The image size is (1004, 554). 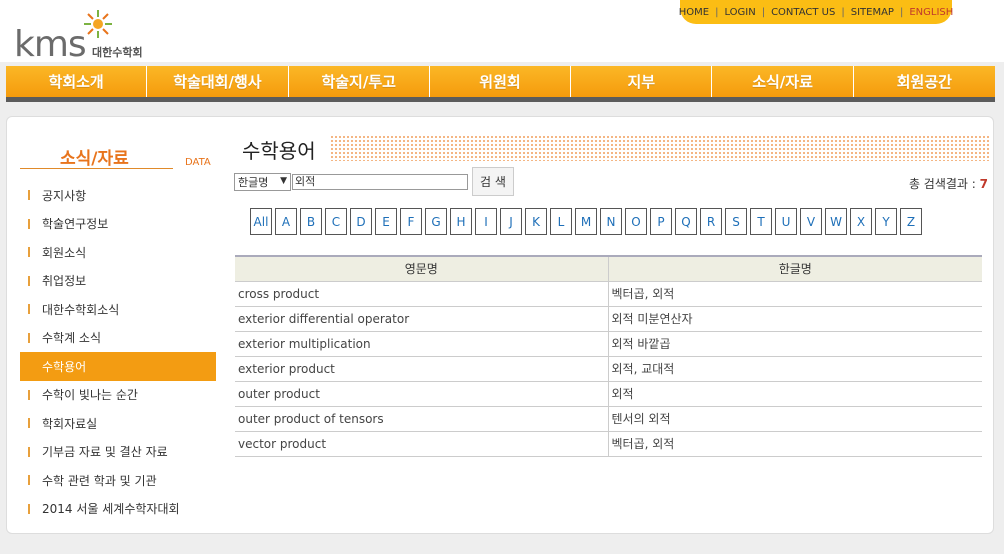 I want to click on sidebar-item-label: 수학용어, so click(x=64, y=366).